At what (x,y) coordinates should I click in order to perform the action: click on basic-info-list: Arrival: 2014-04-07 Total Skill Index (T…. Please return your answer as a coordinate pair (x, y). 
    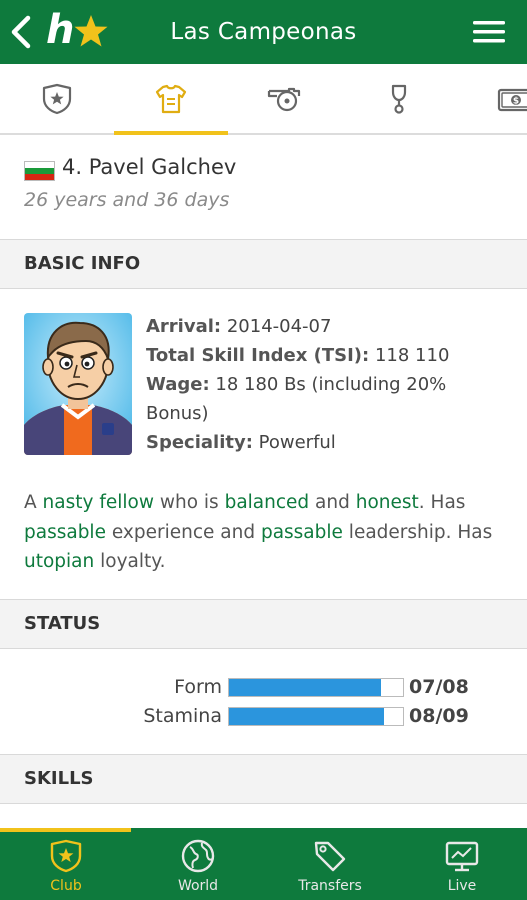
    Looking at the image, I should click on (316, 384).